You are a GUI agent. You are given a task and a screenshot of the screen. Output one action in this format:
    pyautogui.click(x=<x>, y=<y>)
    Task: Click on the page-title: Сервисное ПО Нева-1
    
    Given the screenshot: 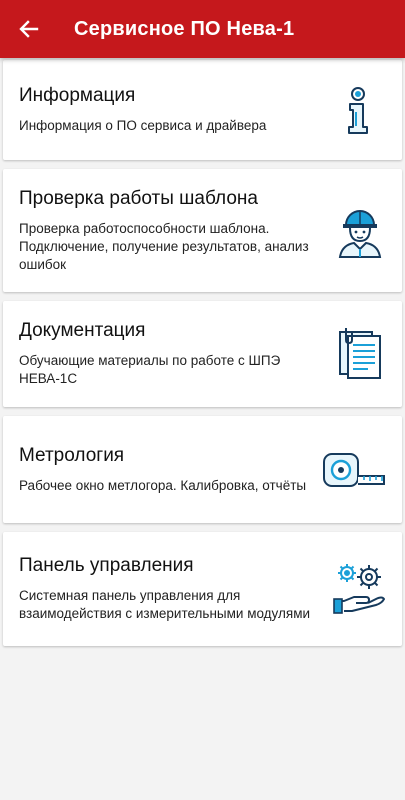 What is the action you would take?
    pyautogui.click(x=184, y=28)
    